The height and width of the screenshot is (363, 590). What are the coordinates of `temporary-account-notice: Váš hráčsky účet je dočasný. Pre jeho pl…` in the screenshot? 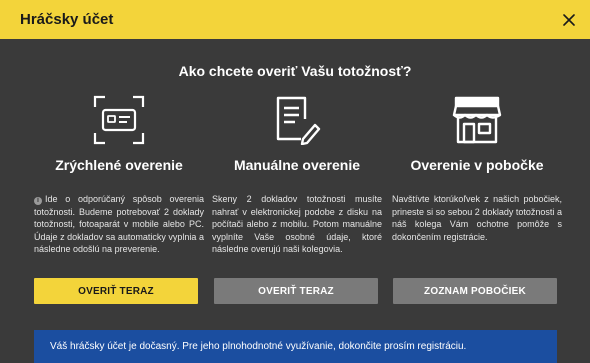 It's located at (295, 346).